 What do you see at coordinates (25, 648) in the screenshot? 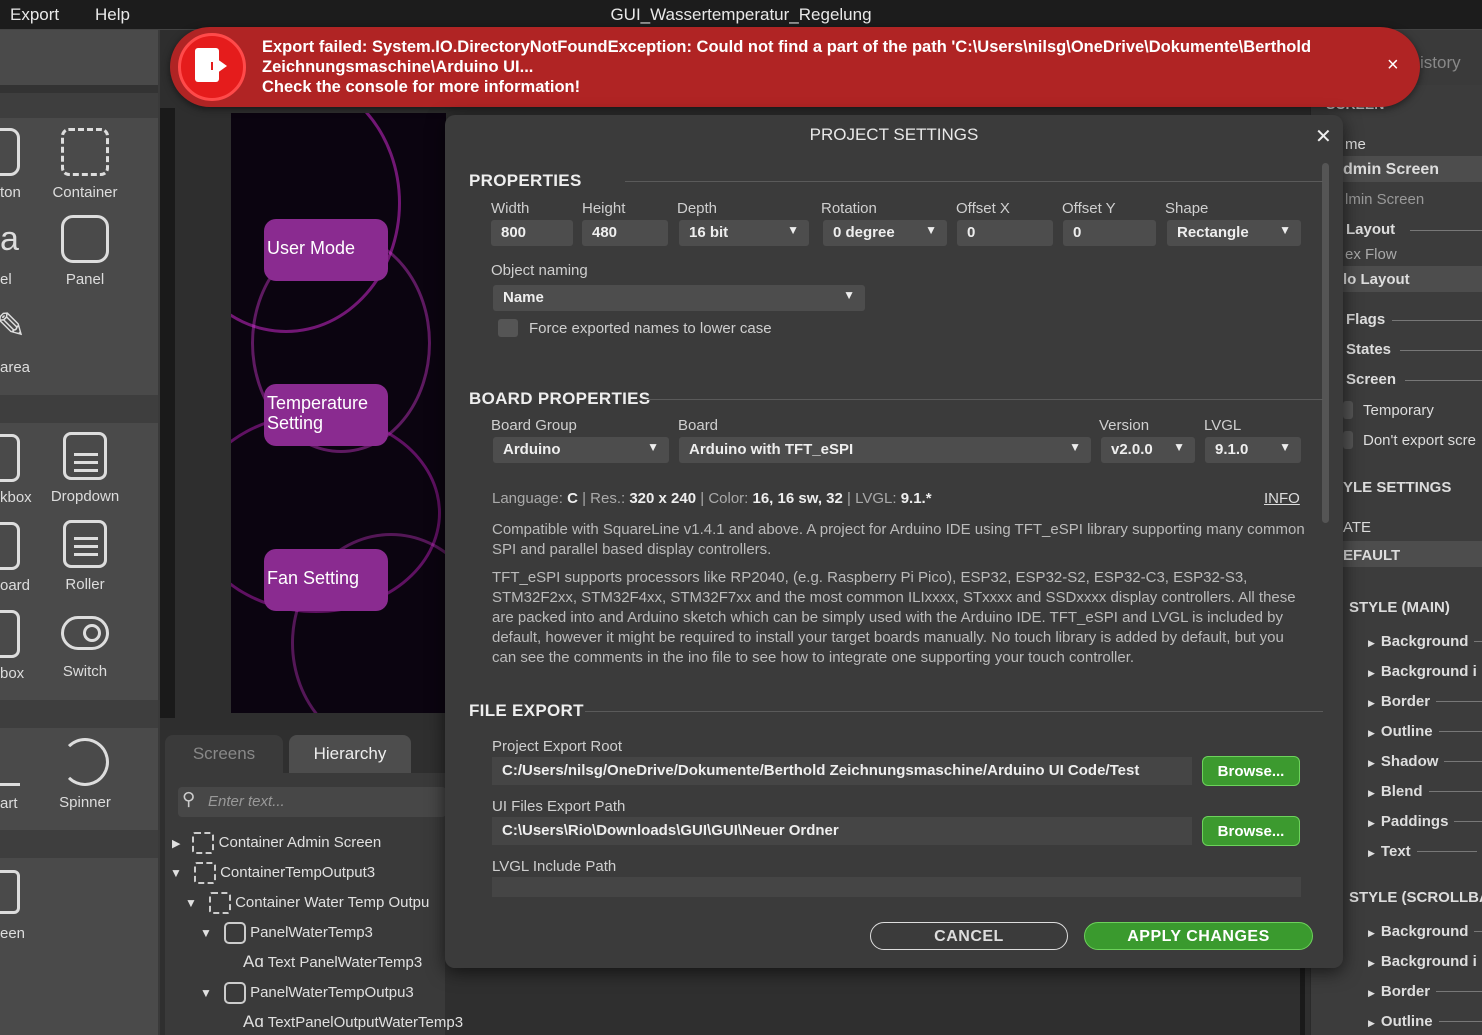
I see `widget-spinbox: box` at bounding box center [25, 648].